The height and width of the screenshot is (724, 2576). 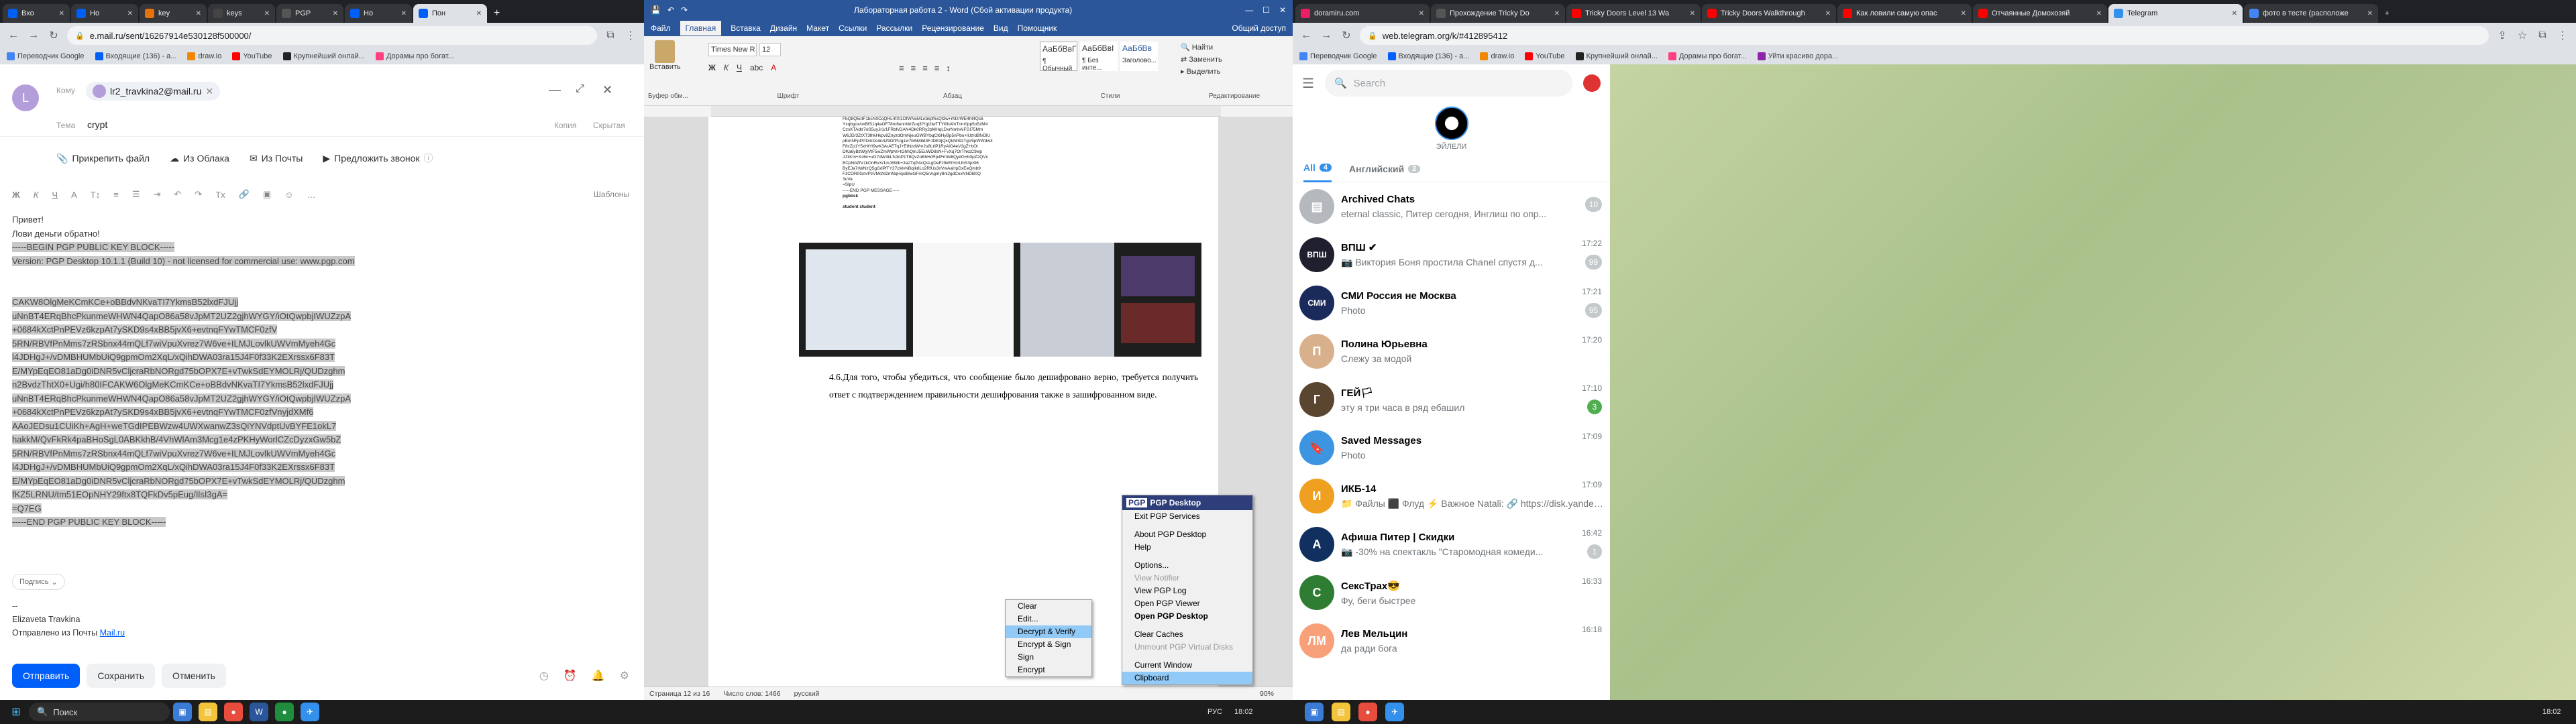 I want to click on reload-icon: ↻, so click(x=53, y=35).